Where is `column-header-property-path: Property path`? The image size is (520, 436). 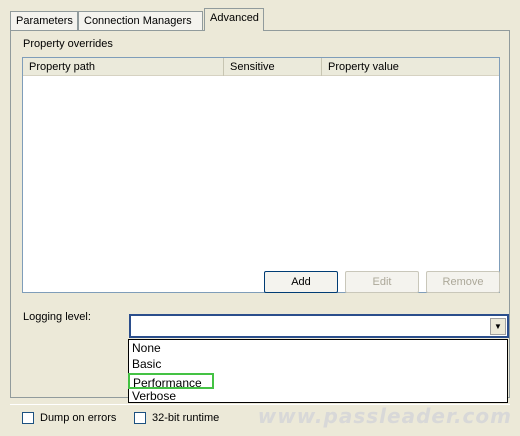
column-header-property-path: Property path is located at coordinates (123, 67).